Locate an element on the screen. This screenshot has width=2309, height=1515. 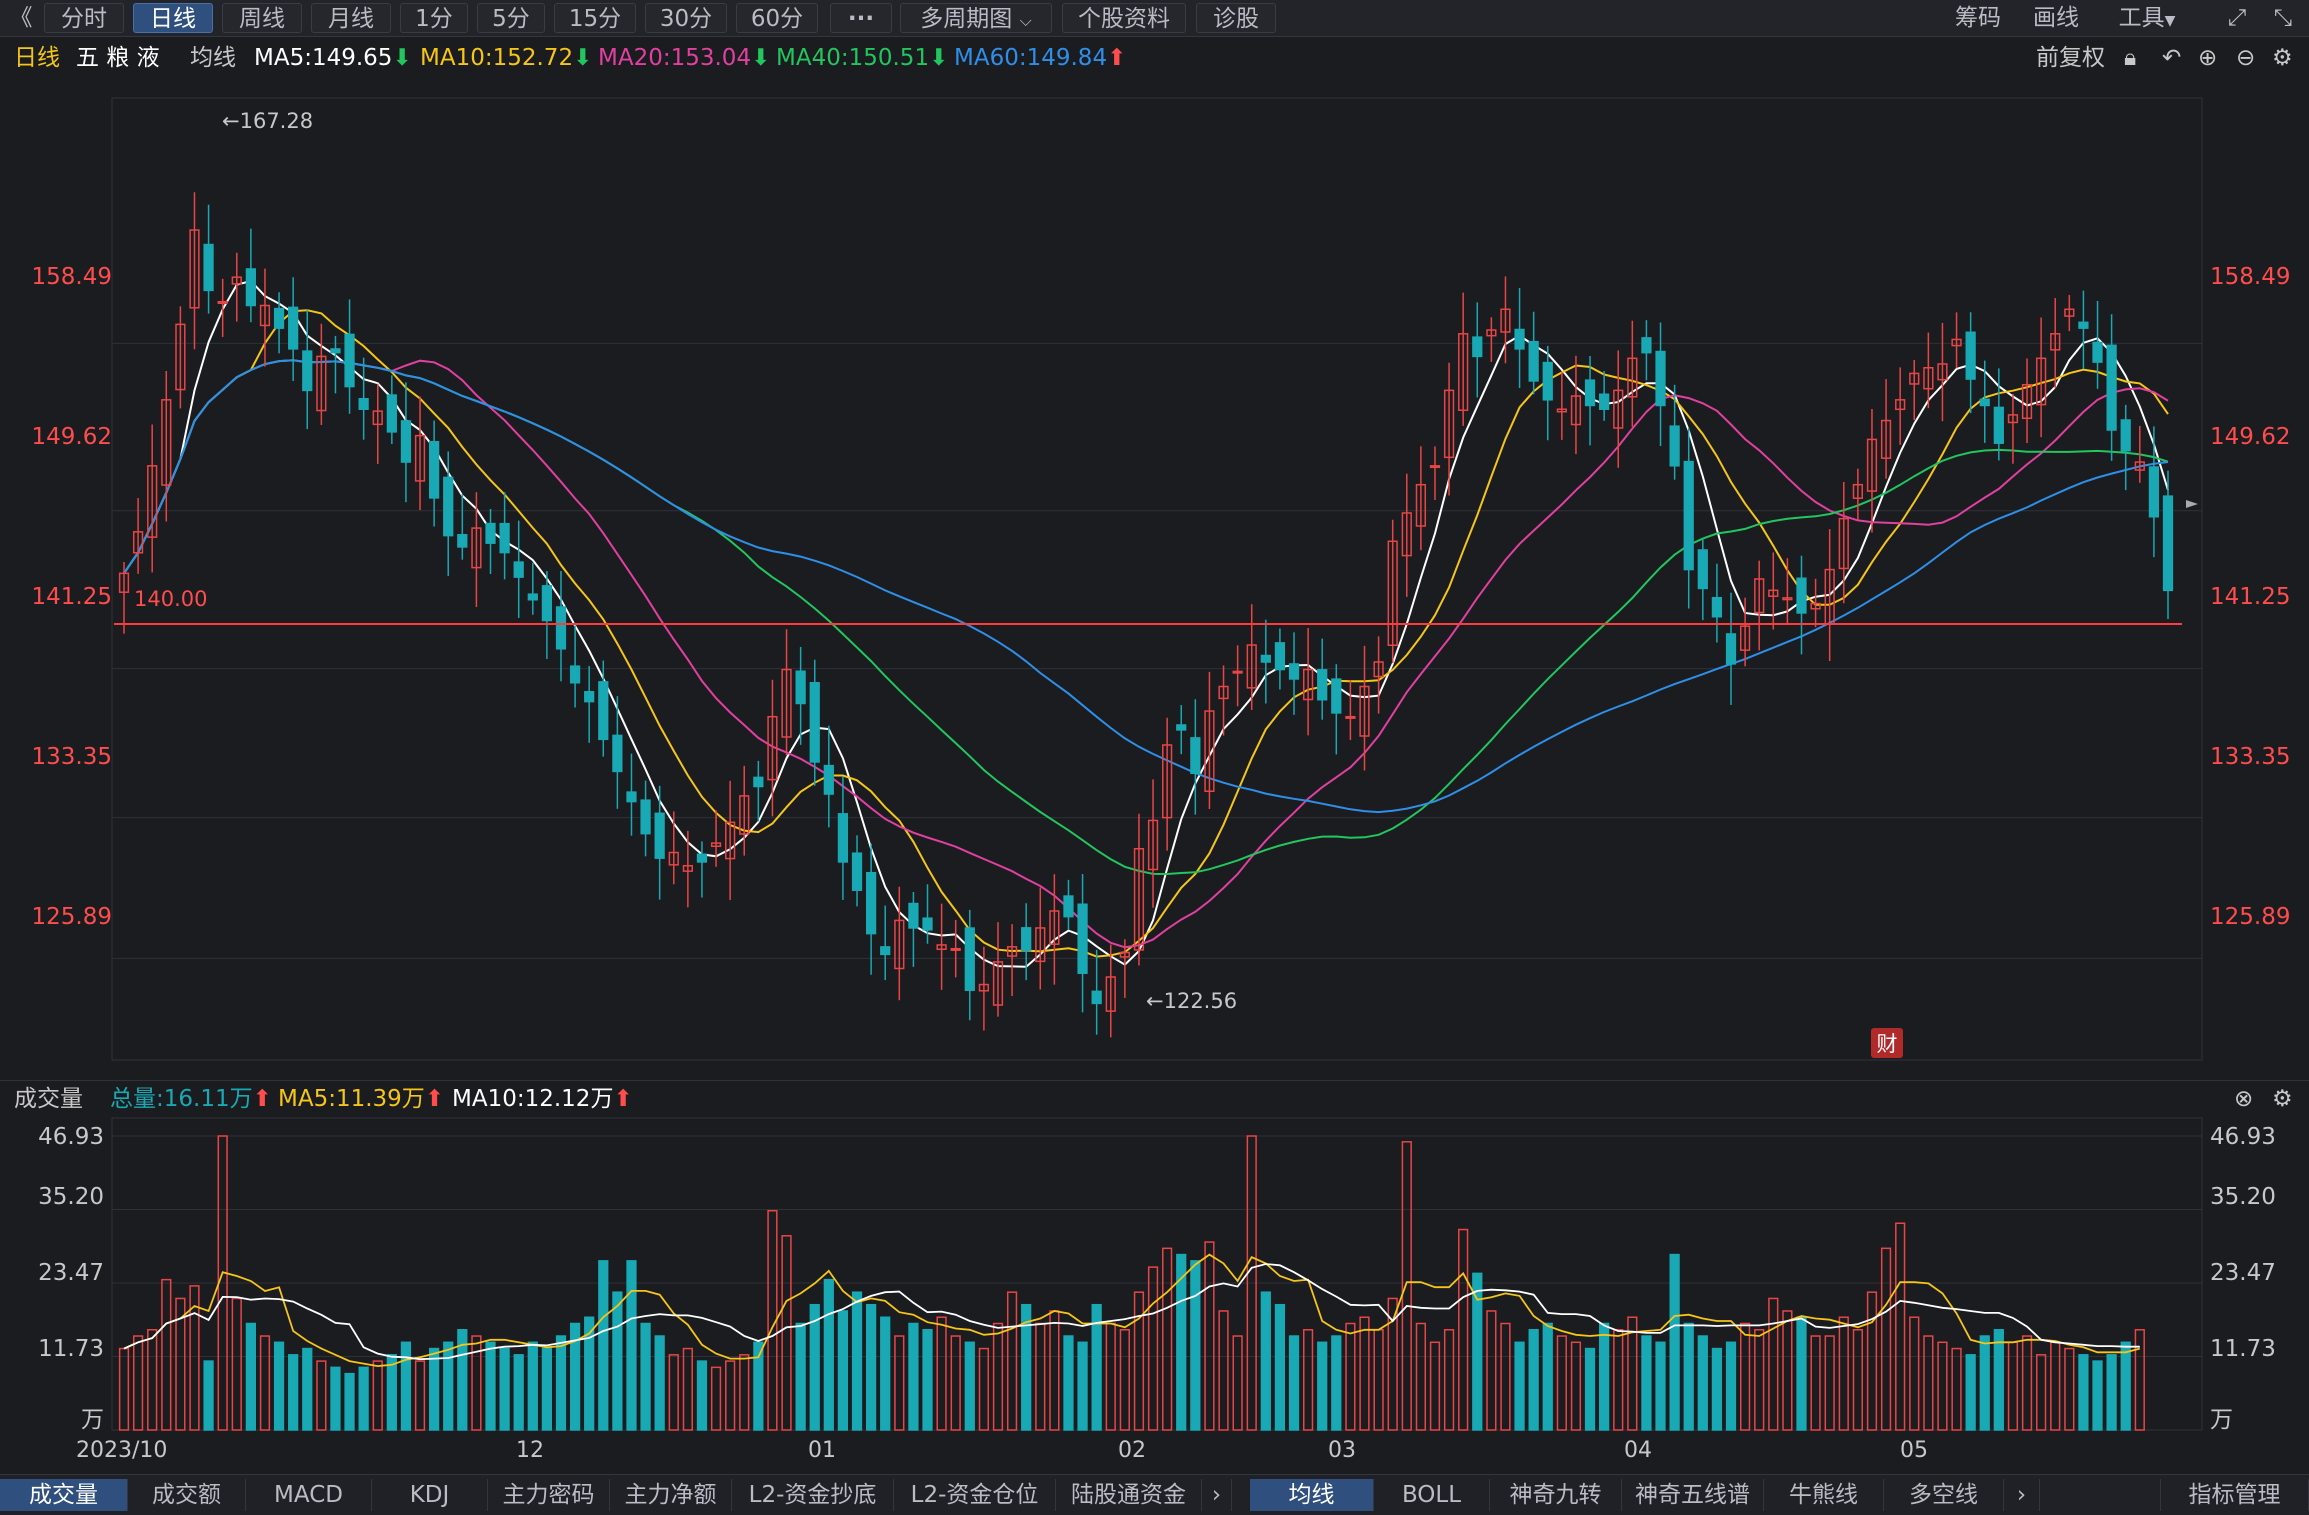
tab-l2-position: L2-资金仓位 is located at coordinates (975, 1495).